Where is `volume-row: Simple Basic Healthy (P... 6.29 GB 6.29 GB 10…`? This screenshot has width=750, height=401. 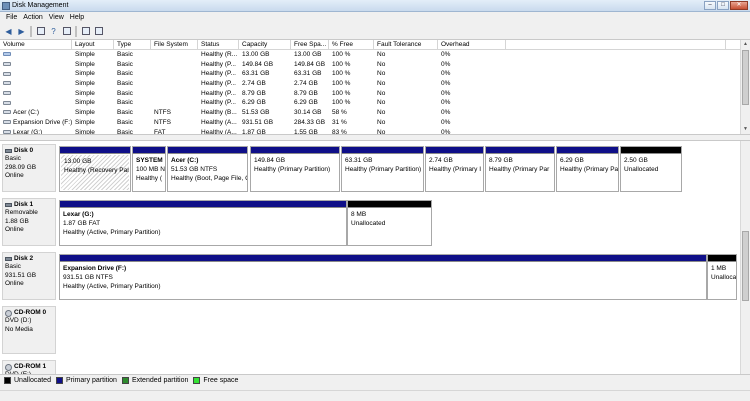
volume-row: Simple Basic Healthy (P... 6.29 GB 6.29 GB 10… is located at coordinates (370, 103).